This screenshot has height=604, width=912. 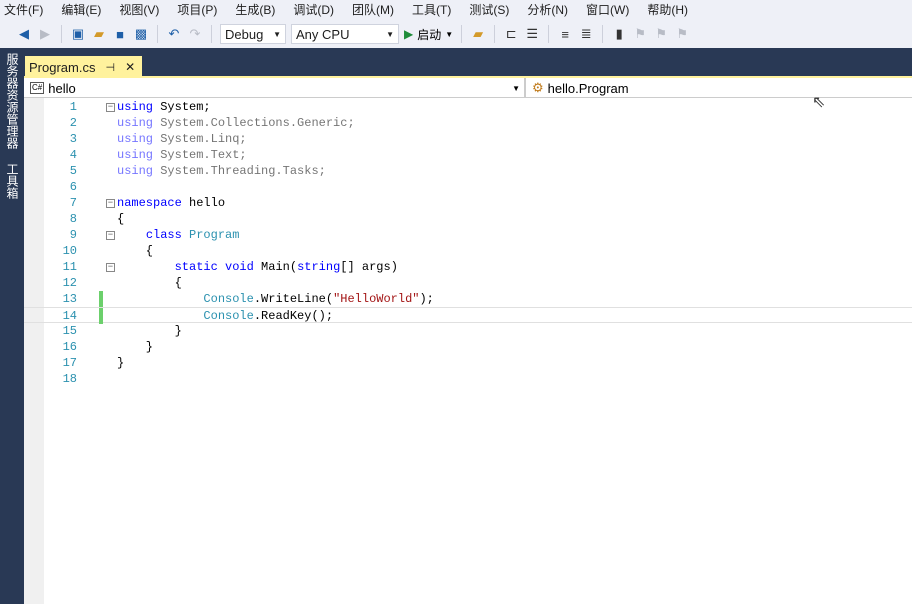 What do you see at coordinates (257, 10) in the screenshot?
I see `menu-item: 生成(B)` at bounding box center [257, 10].